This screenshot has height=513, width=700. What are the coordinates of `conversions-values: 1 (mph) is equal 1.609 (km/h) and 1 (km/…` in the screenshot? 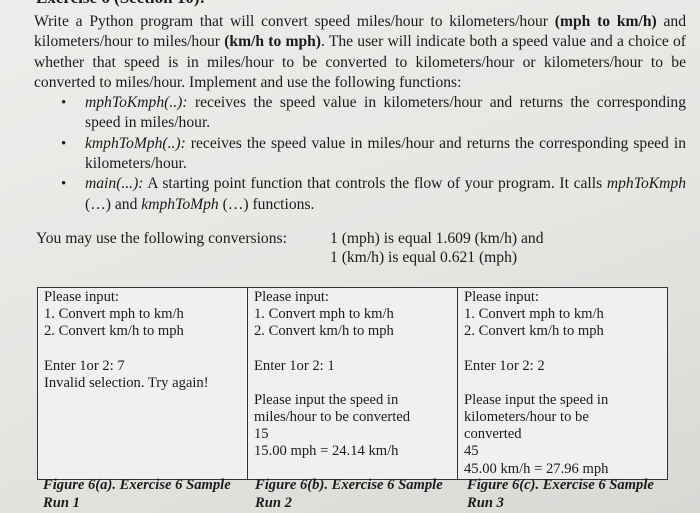 It's located at (437, 248).